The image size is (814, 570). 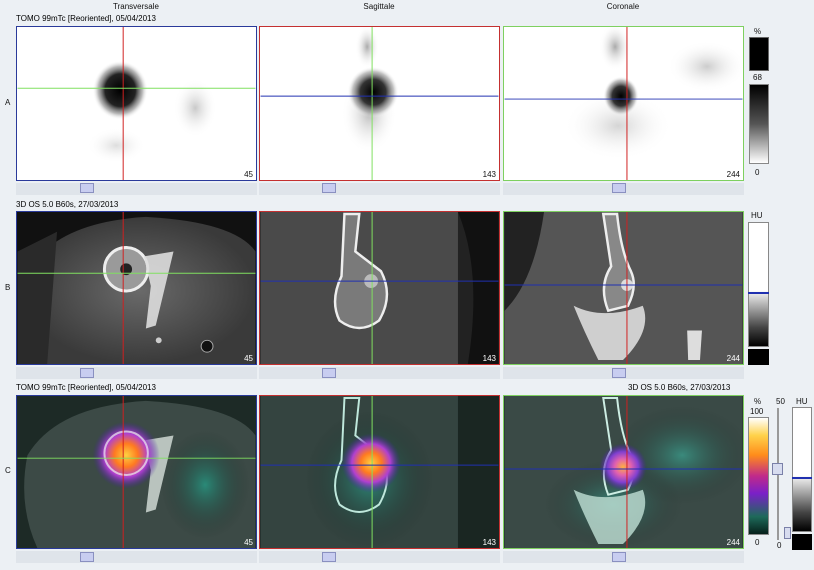 I want to click on viewport-c-transversal: 45, so click(x=136, y=472).